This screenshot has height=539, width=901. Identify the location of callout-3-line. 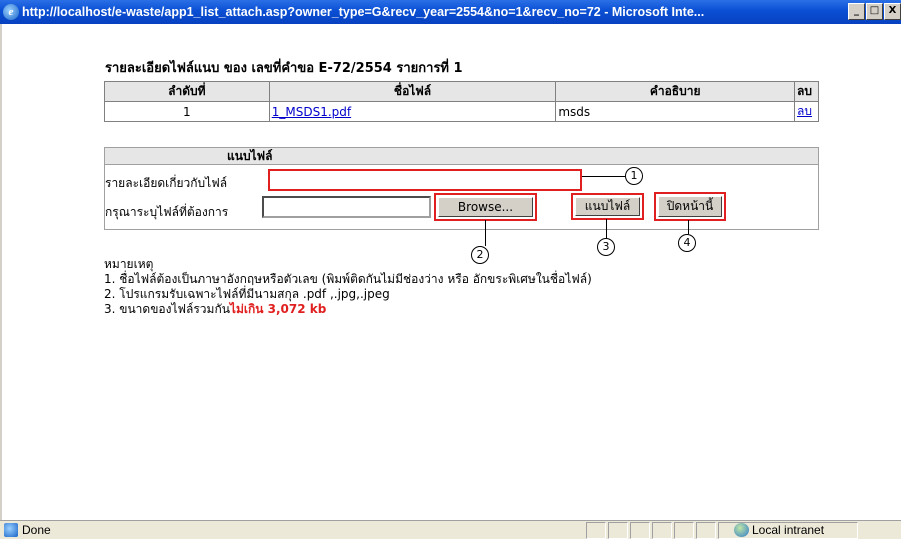
(606, 229).